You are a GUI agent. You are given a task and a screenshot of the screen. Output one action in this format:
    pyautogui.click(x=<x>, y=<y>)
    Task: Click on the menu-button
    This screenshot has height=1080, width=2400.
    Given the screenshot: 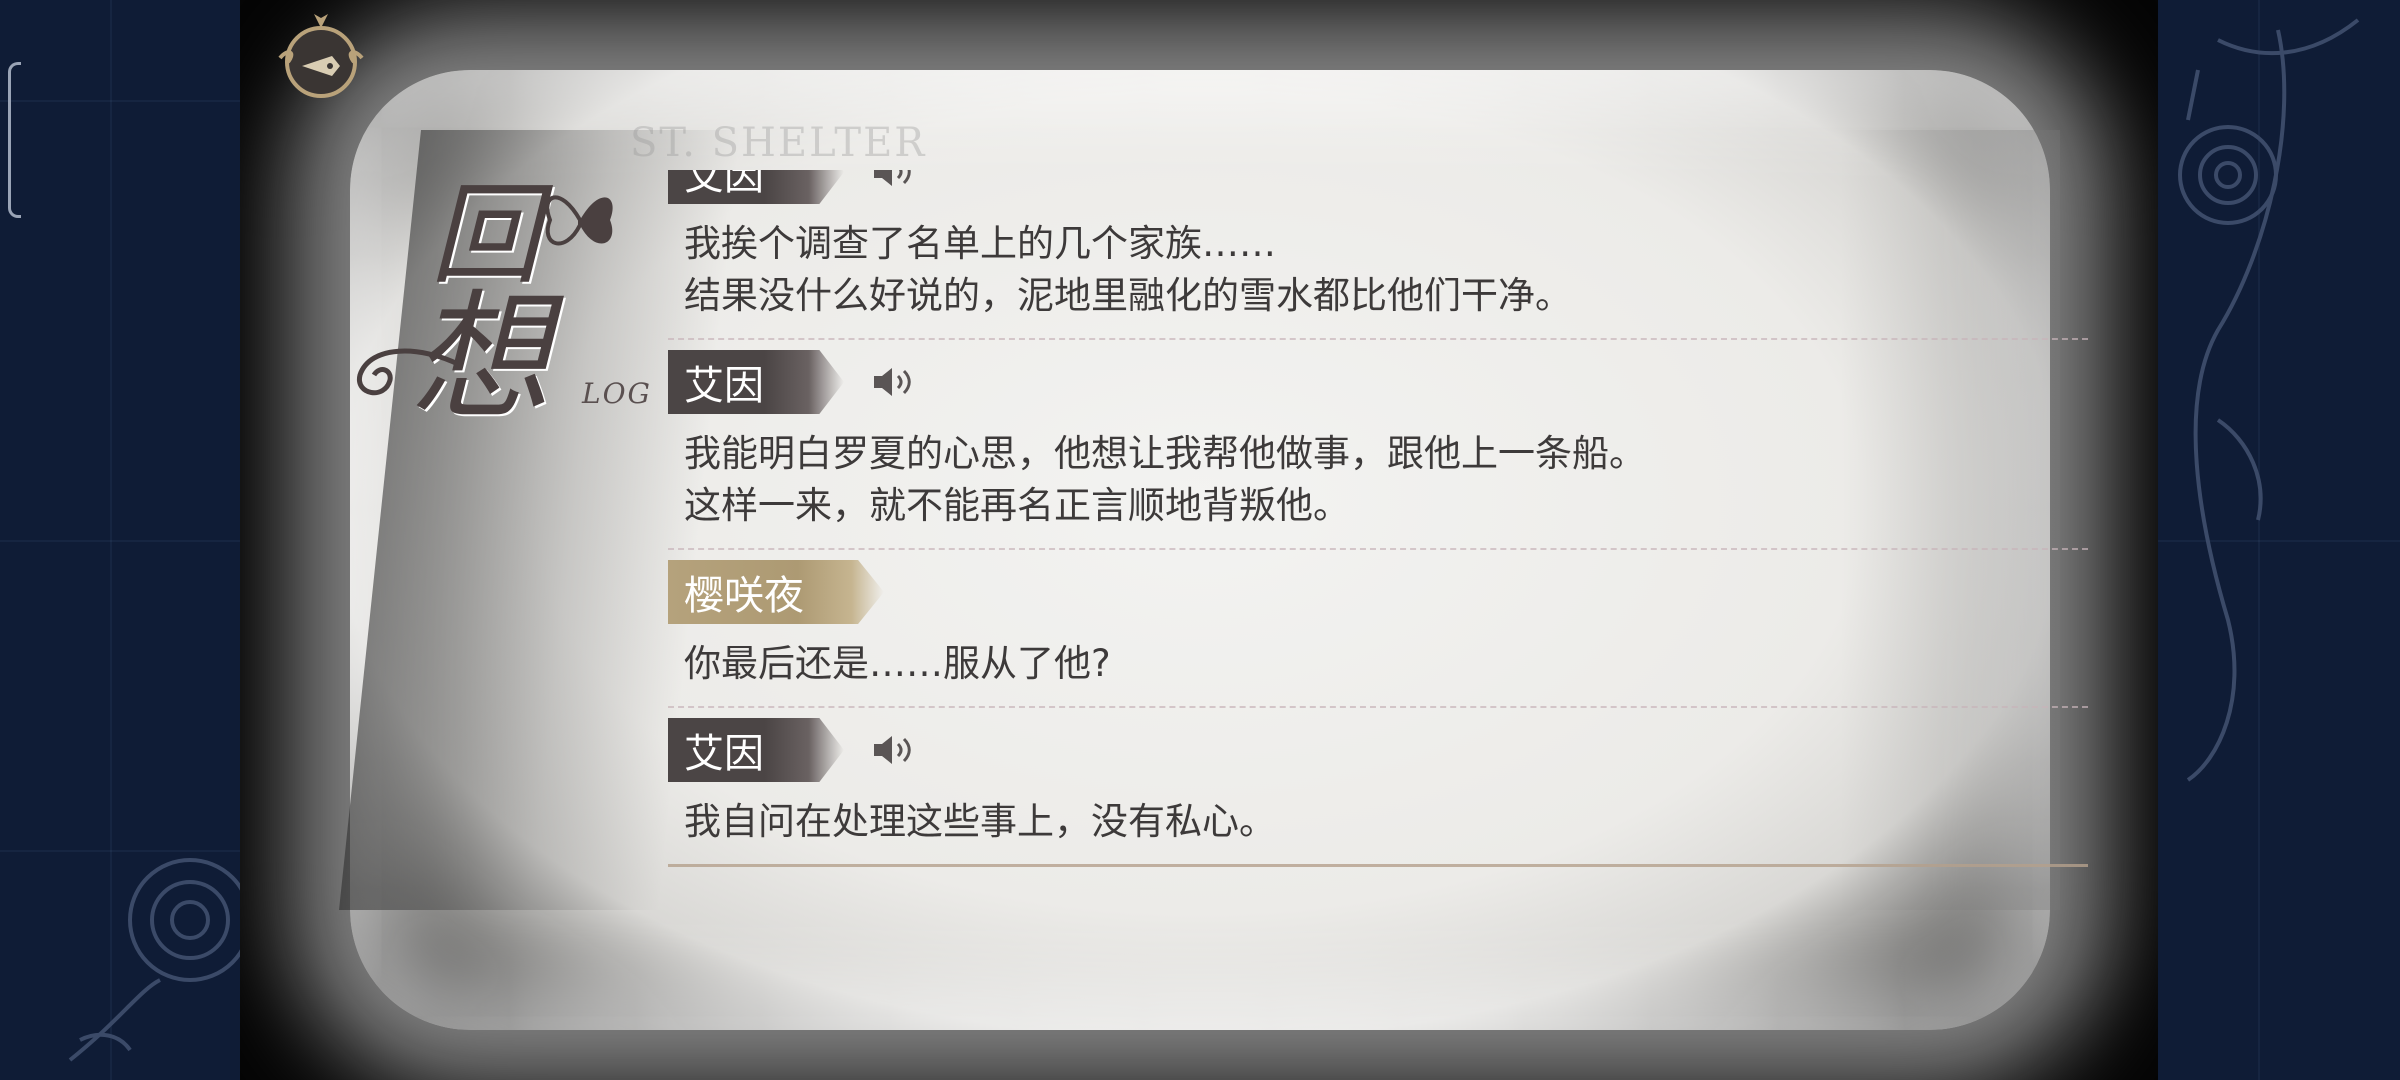 What is the action you would take?
    pyautogui.click(x=321, y=55)
    